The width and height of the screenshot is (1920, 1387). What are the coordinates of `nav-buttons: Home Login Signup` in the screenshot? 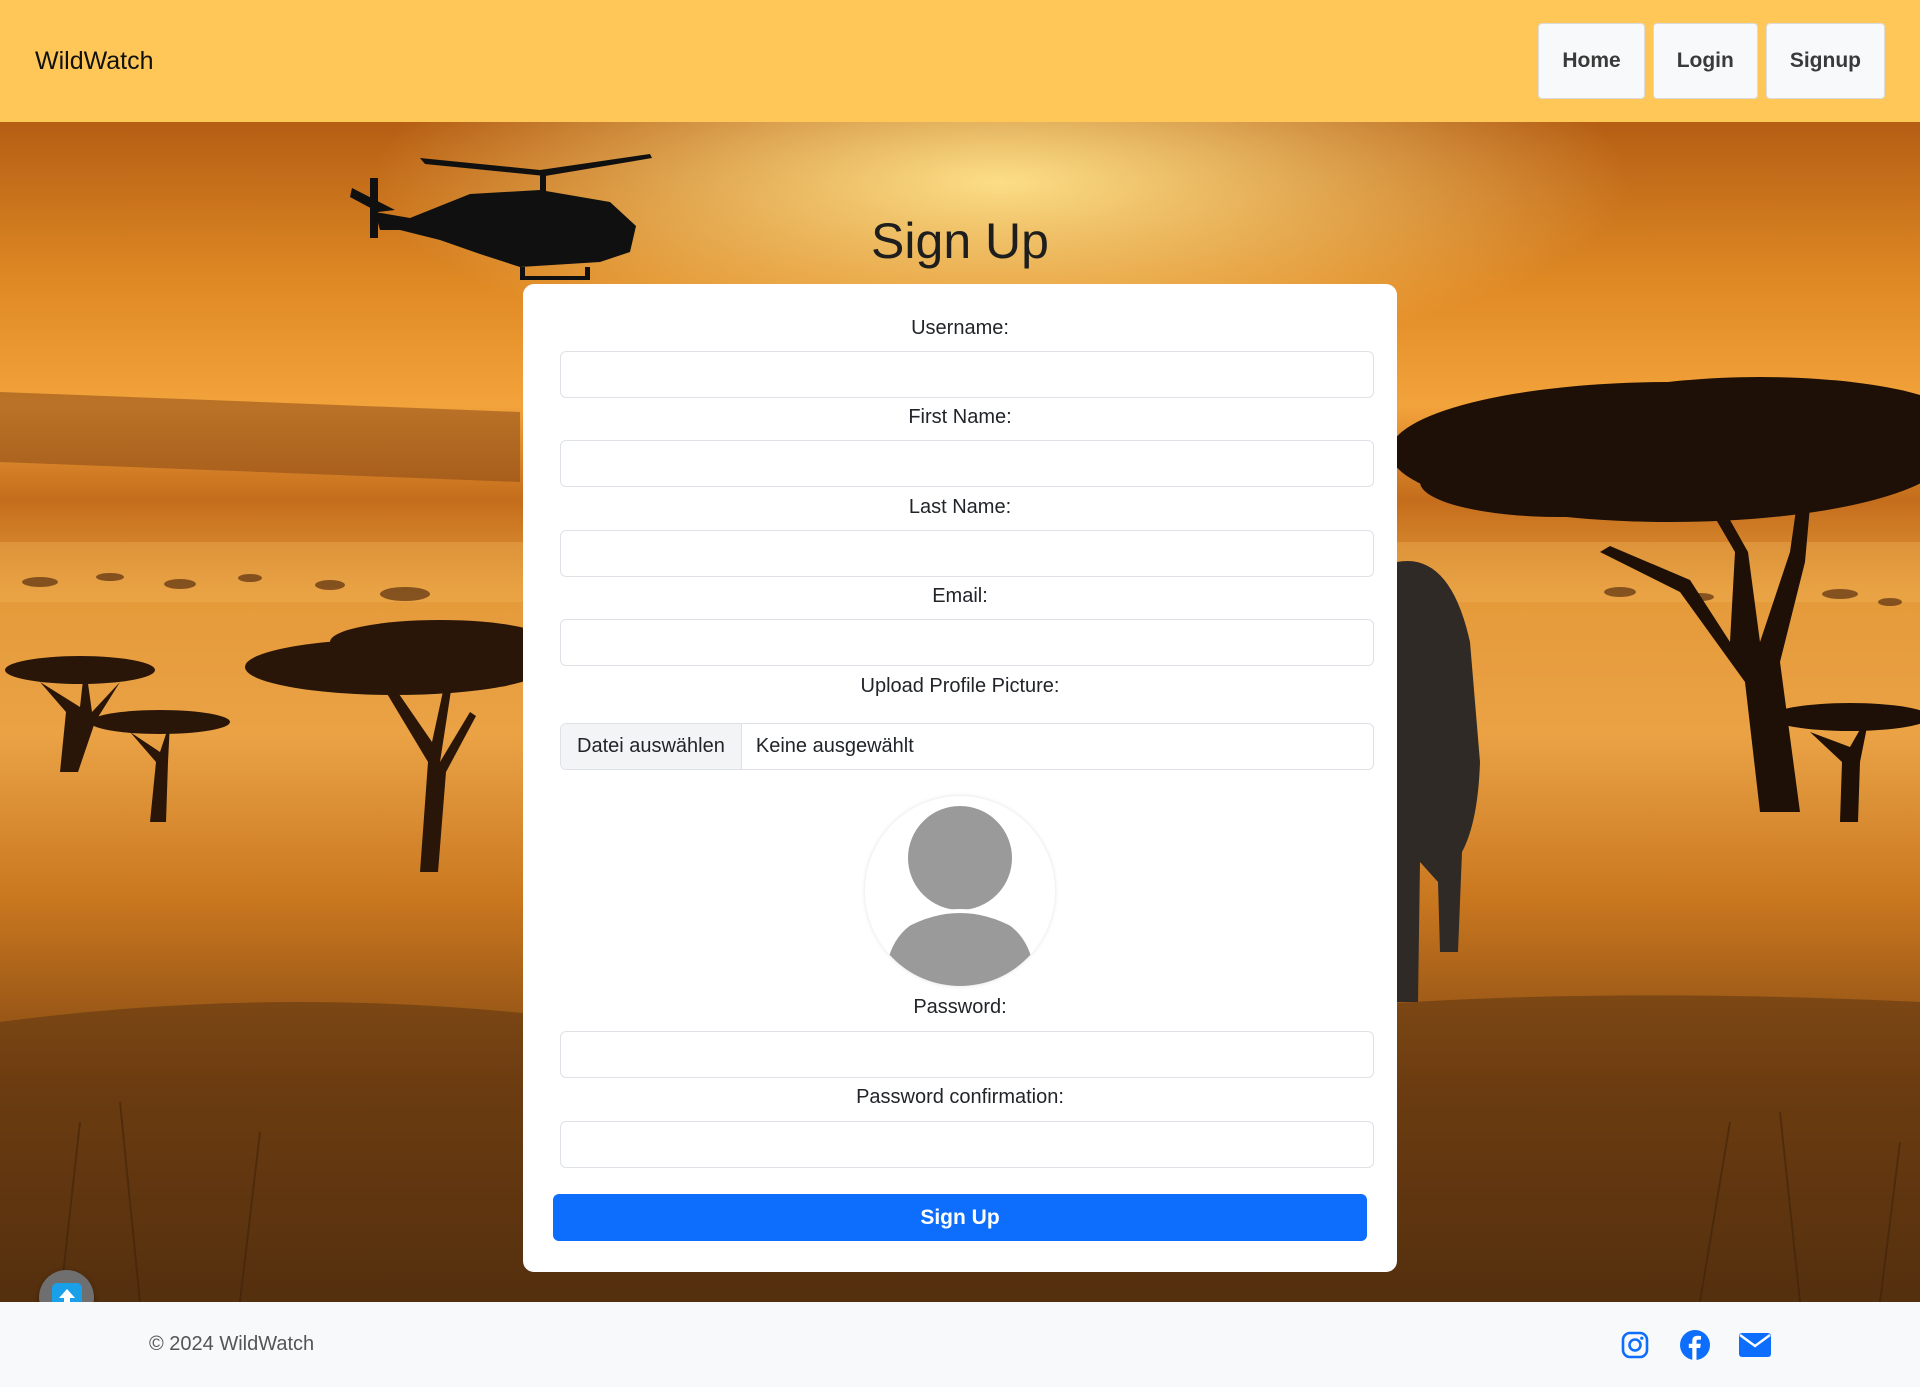 It's located at (1711, 61).